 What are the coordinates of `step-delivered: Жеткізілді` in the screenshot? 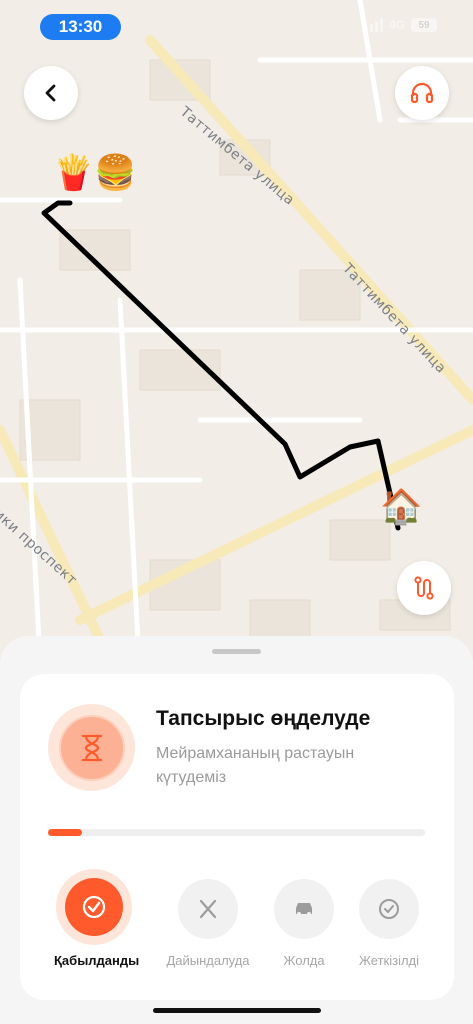 It's located at (389, 923).